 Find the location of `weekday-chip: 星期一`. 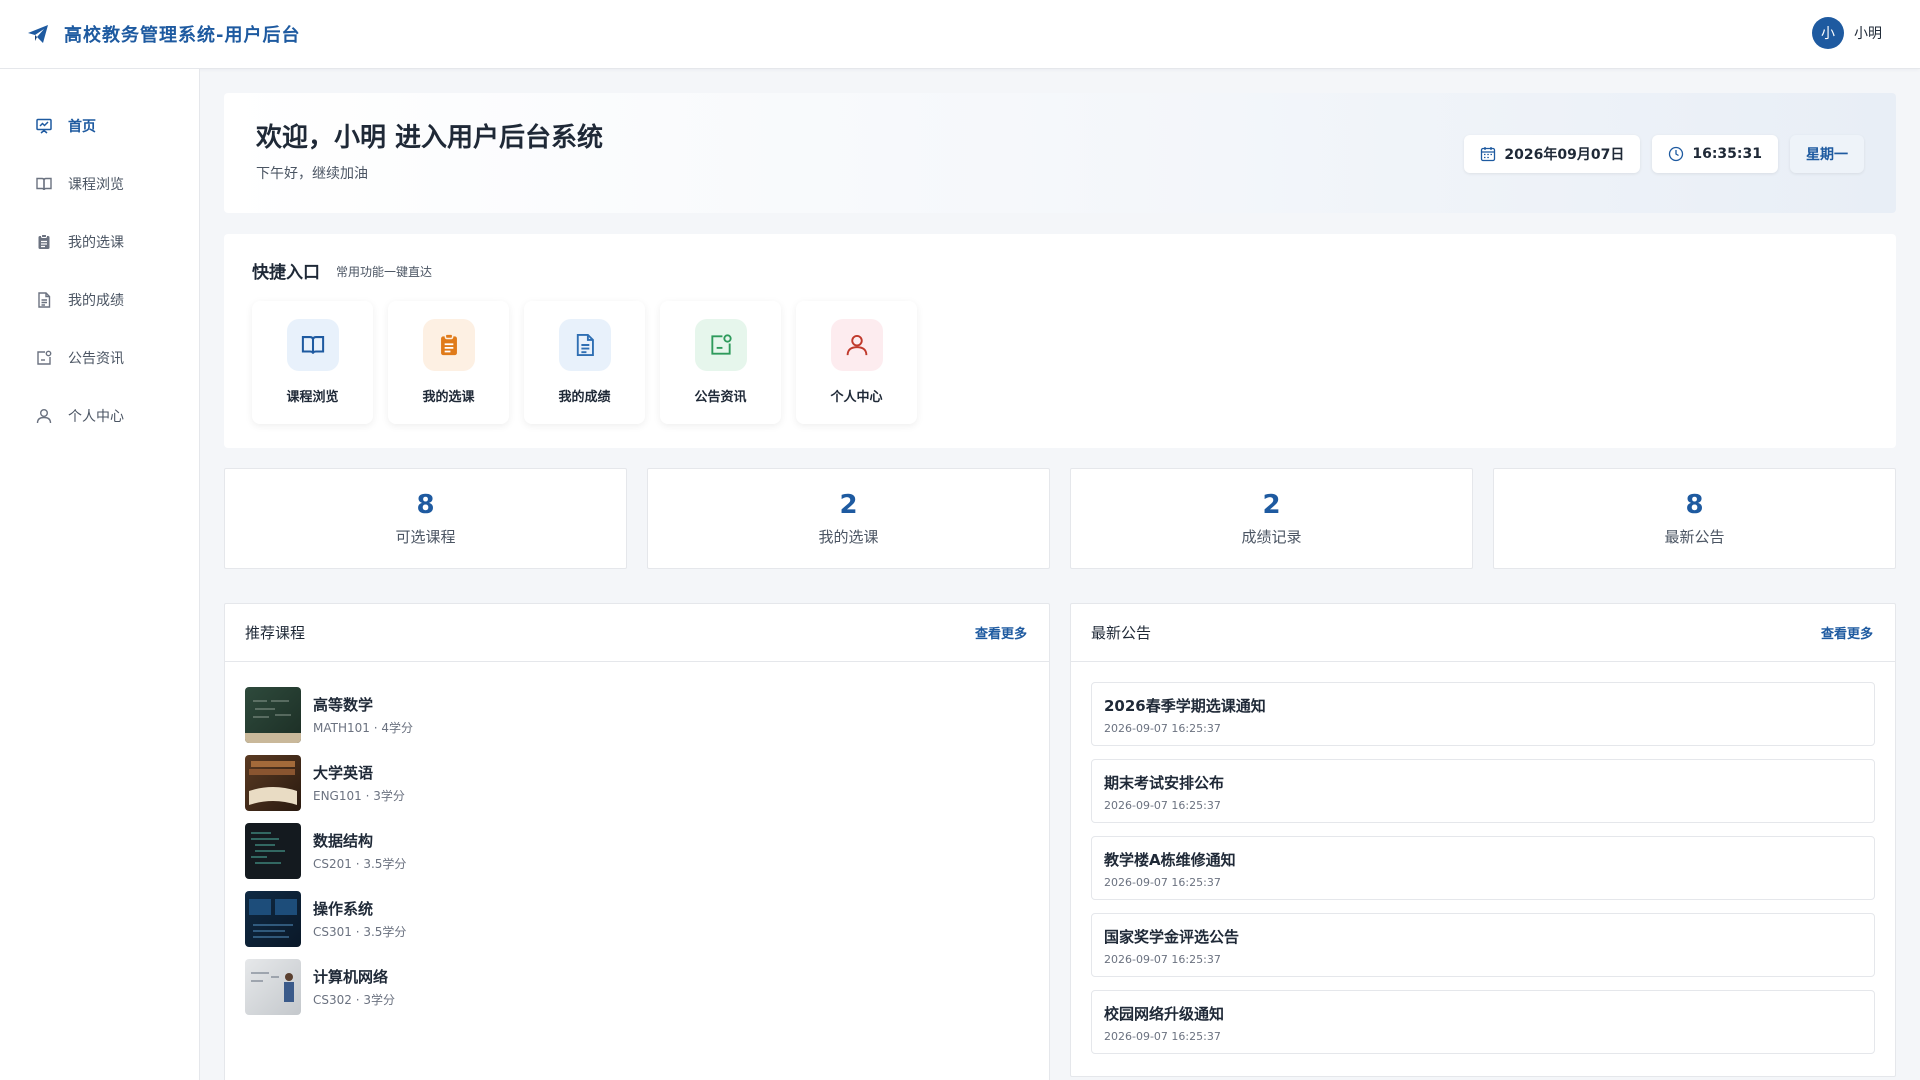

weekday-chip: 星期一 is located at coordinates (1827, 154).